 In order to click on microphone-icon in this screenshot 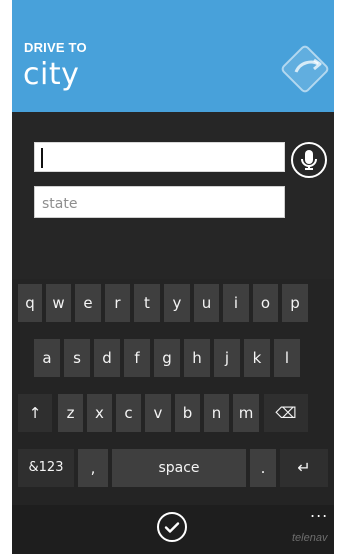, I will do `click(309, 160)`.